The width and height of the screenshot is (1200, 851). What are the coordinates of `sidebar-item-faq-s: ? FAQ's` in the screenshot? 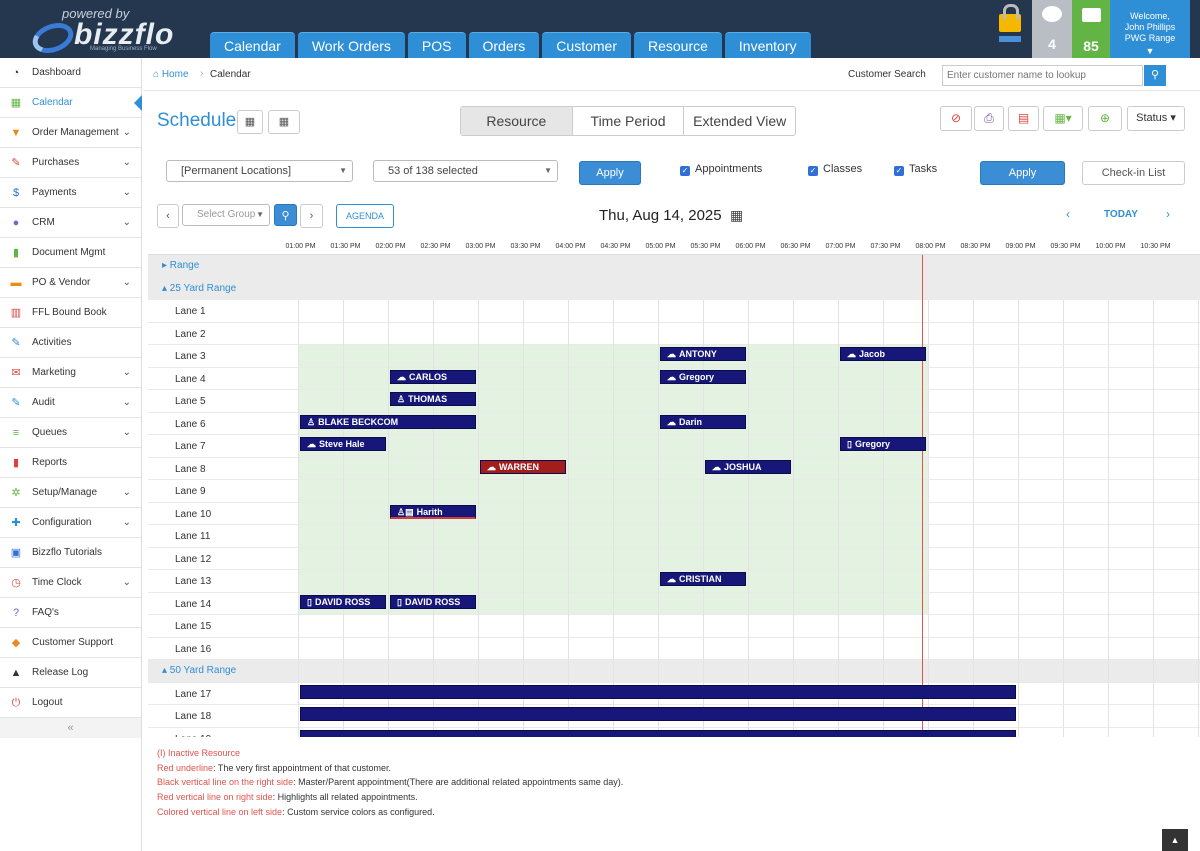 It's located at (70, 613).